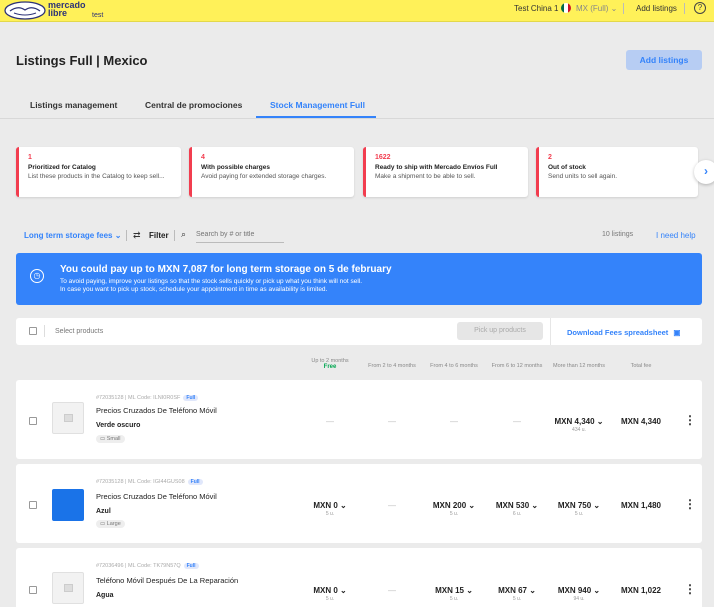 Image resolution: width=714 pixels, height=607 pixels. I want to click on search-input, so click(240, 235).